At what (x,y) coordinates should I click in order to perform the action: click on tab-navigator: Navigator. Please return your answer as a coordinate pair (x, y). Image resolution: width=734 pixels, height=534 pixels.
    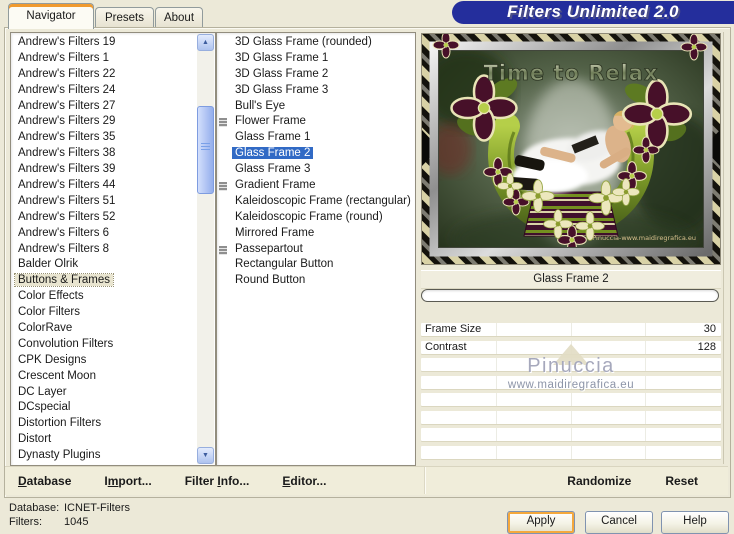
    Looking at the image, I should click on (51, 16).